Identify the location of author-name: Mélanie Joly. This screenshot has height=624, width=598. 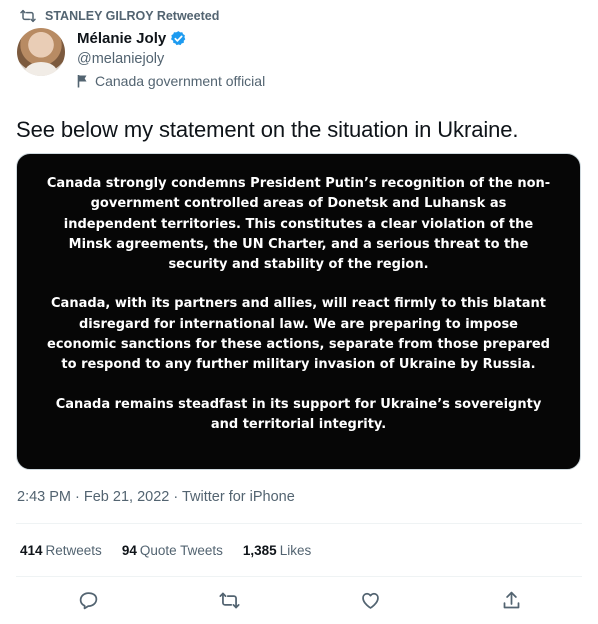
(121, 38).